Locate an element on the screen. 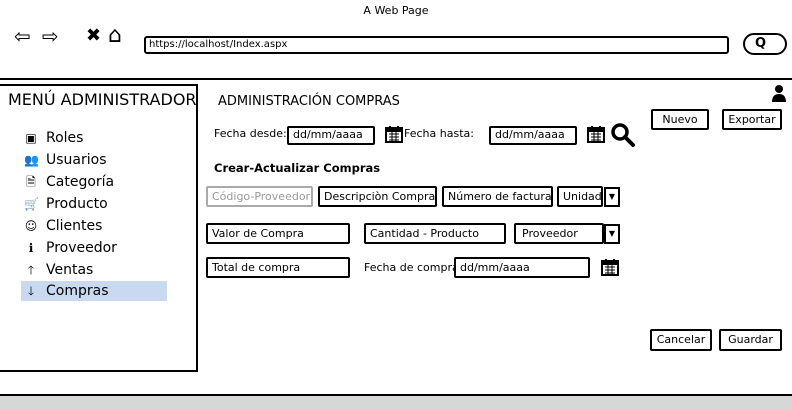 This screenshot has height=410, width=792. fecha-hasta-input: dd/mm/aaaa is located at coordinates (533, 135).